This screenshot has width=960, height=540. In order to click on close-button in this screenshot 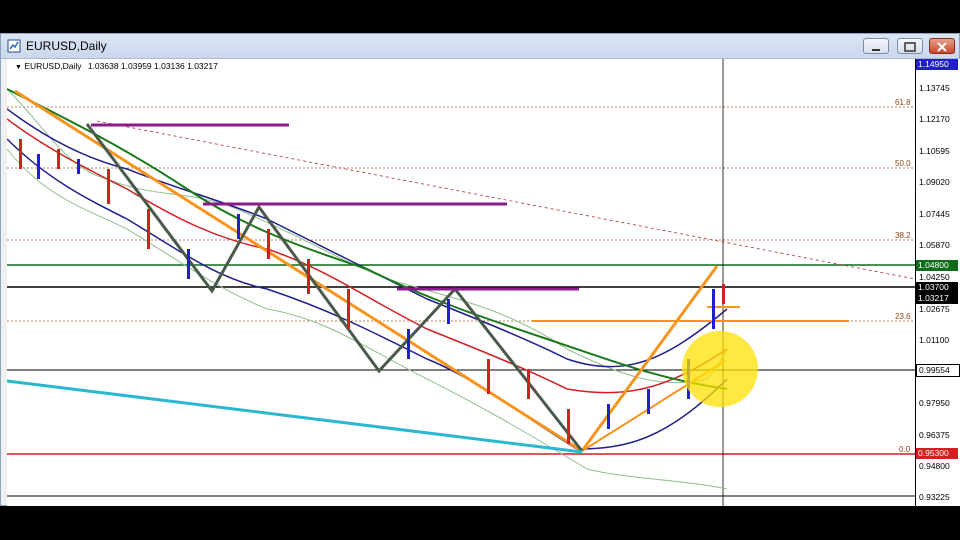, I will do `click(942, 46)`.